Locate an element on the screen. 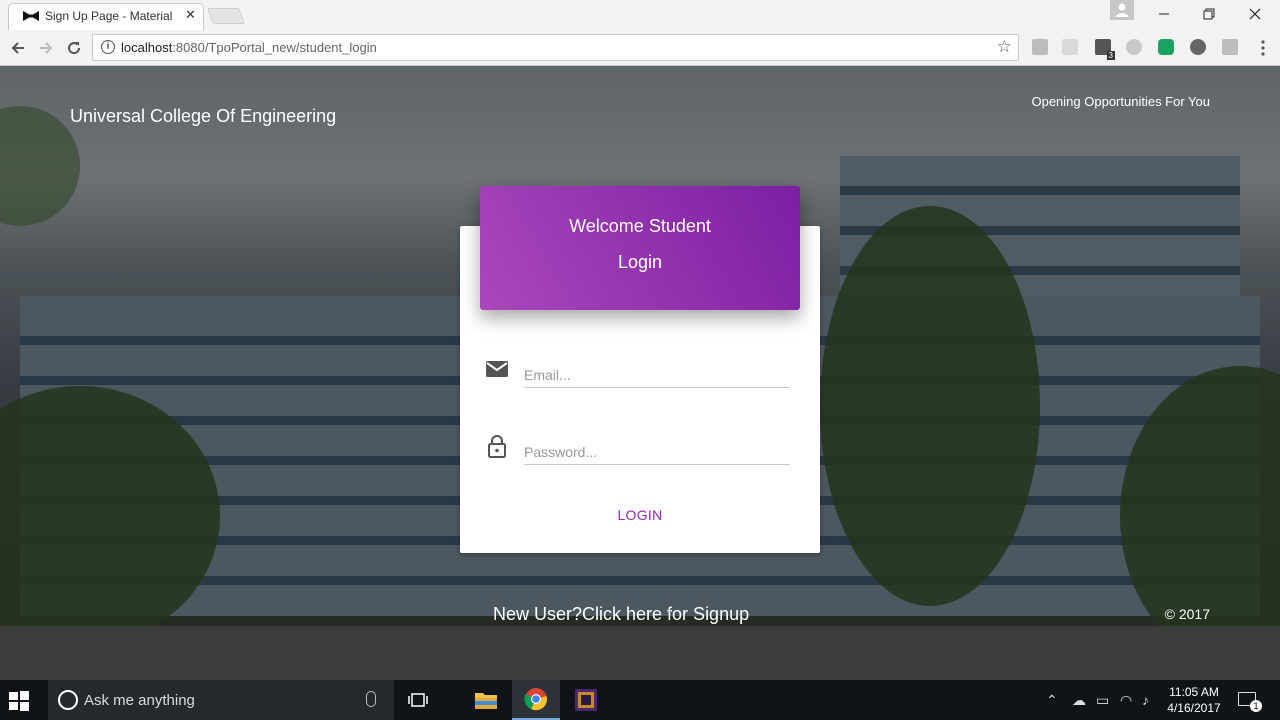 The height and width of the screenshot is (720, 1280). email-field-group is located at coordinates (637, 376).